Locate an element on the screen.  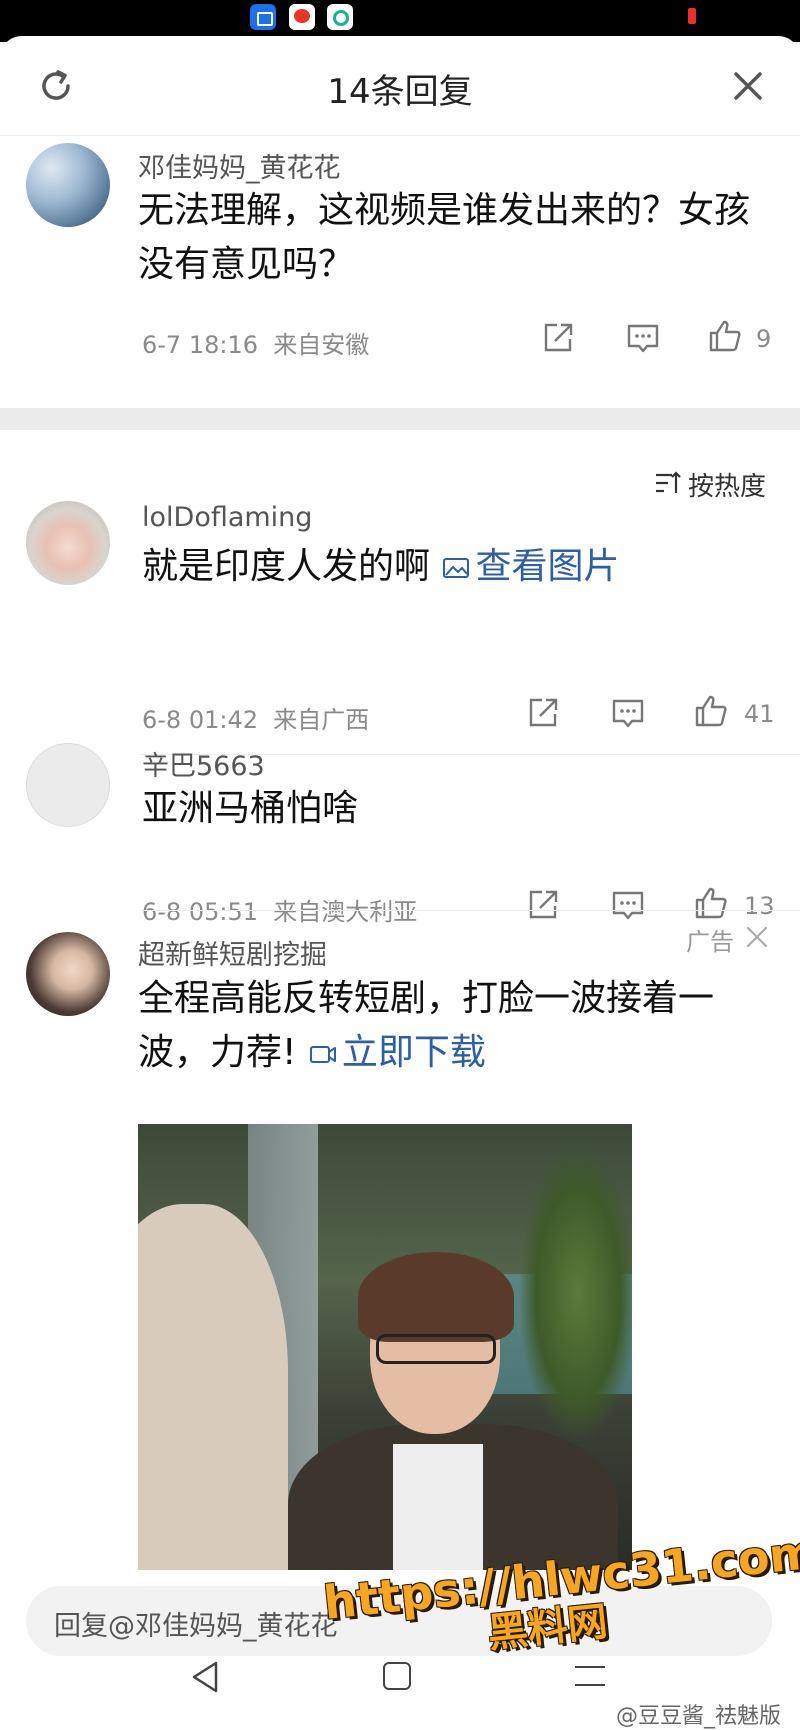
reply-location: 来自澳大利亚 is located at coordinates (345, 912).